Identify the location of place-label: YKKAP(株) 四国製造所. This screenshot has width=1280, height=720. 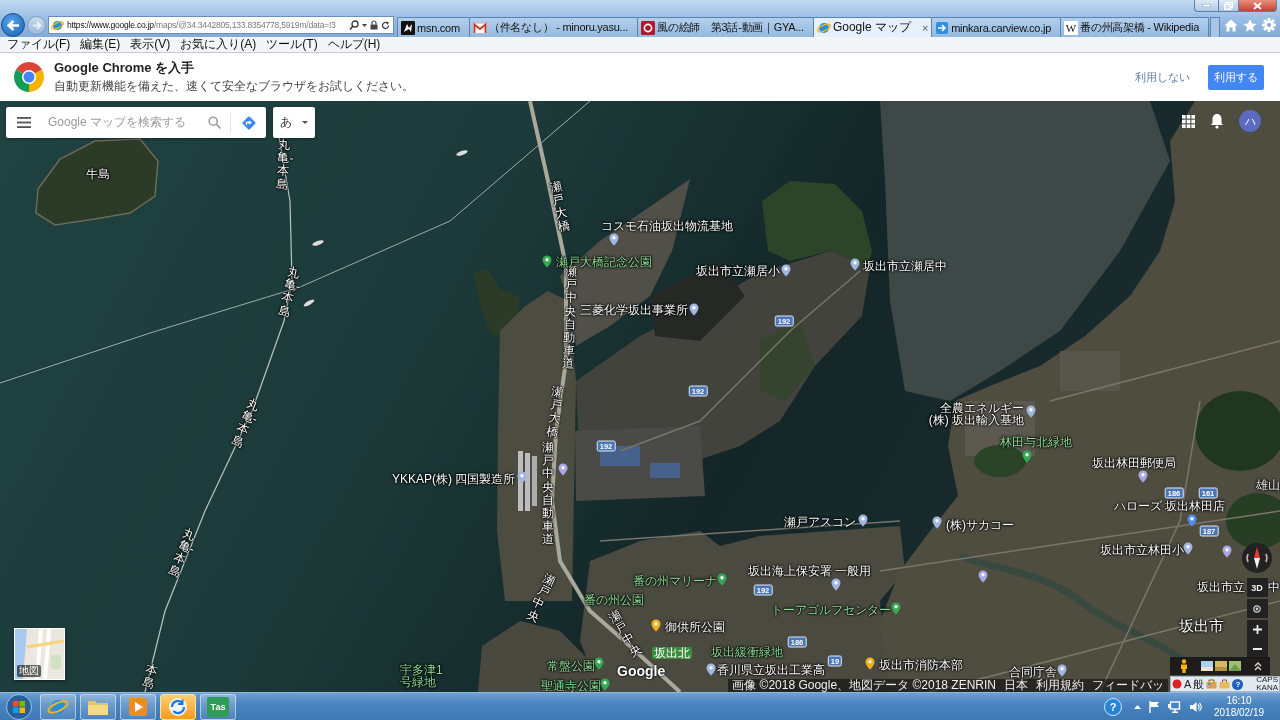
(454, 479).